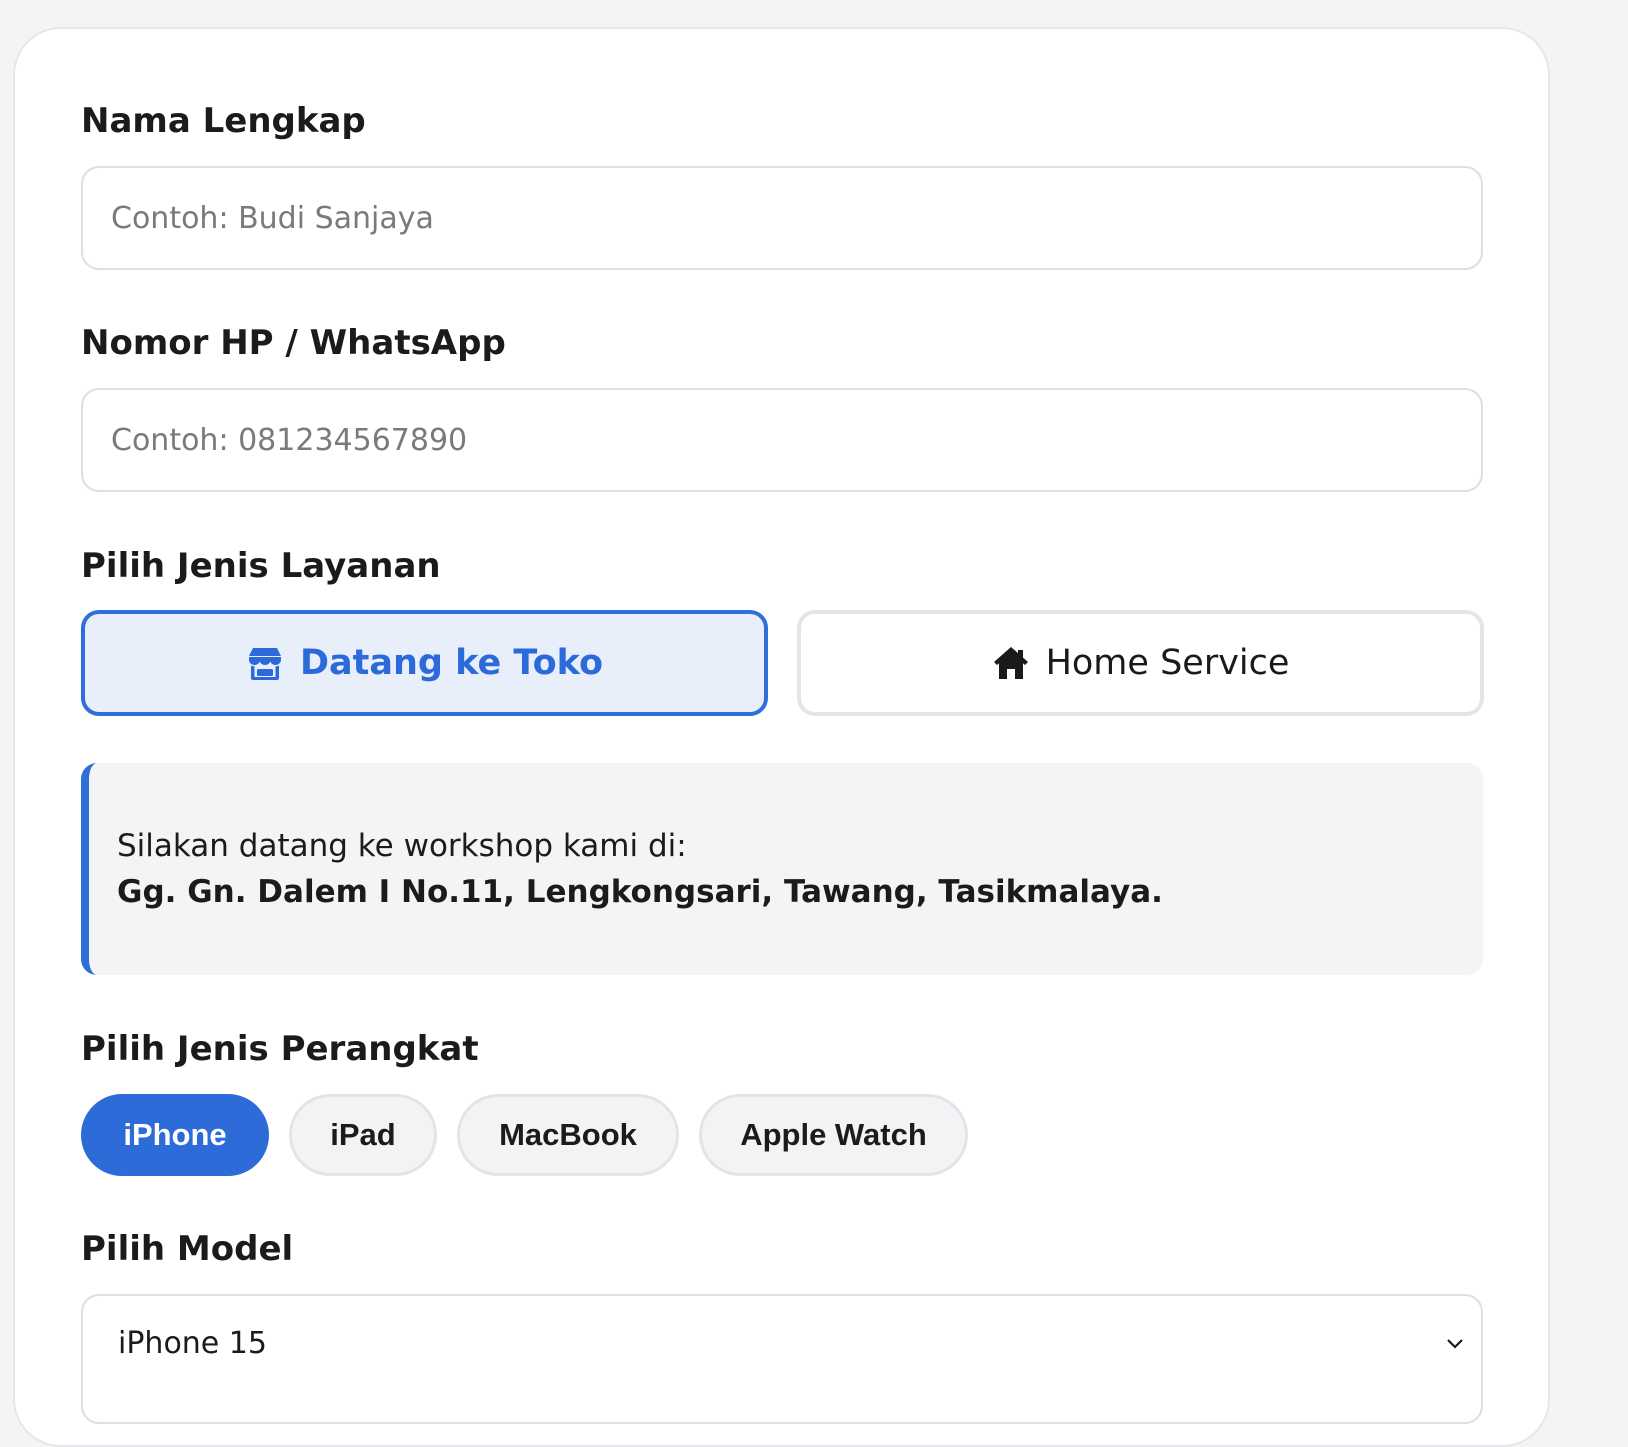 The height and width of the screenshot is (1447, 1628). I want to click on device-iphone-label: iPhone, so click(175, 1134).